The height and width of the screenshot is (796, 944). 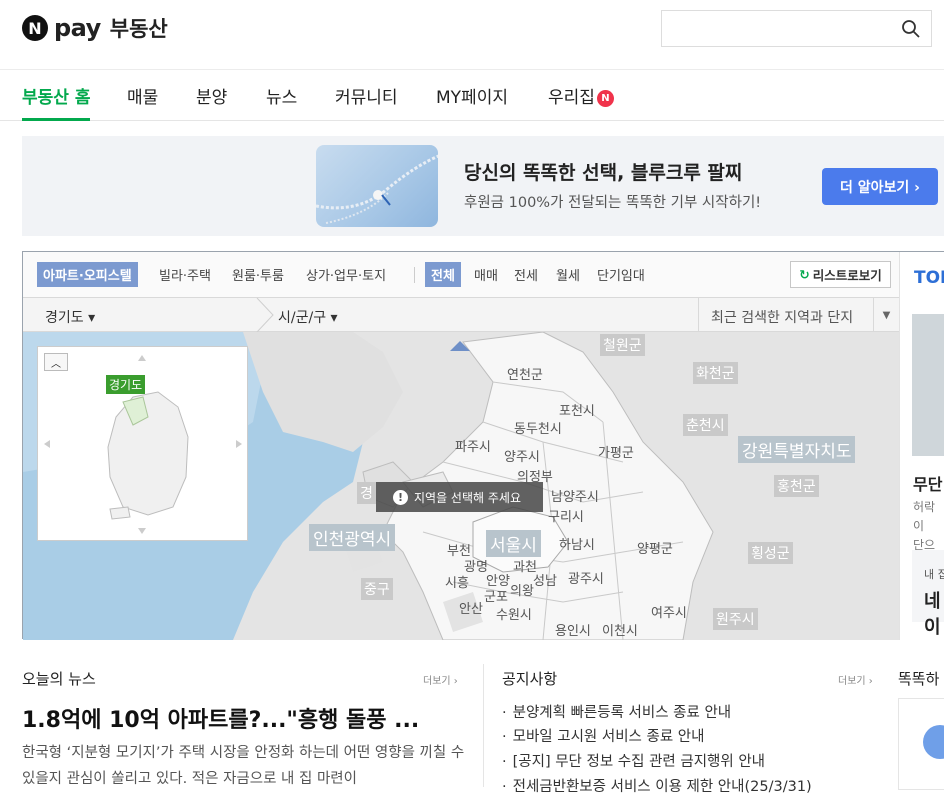 What do you see at coordinates (538, 427) in the screenshot?
I see `map-label-dongducheon: 동두천시` at bounding box center [538, 427].